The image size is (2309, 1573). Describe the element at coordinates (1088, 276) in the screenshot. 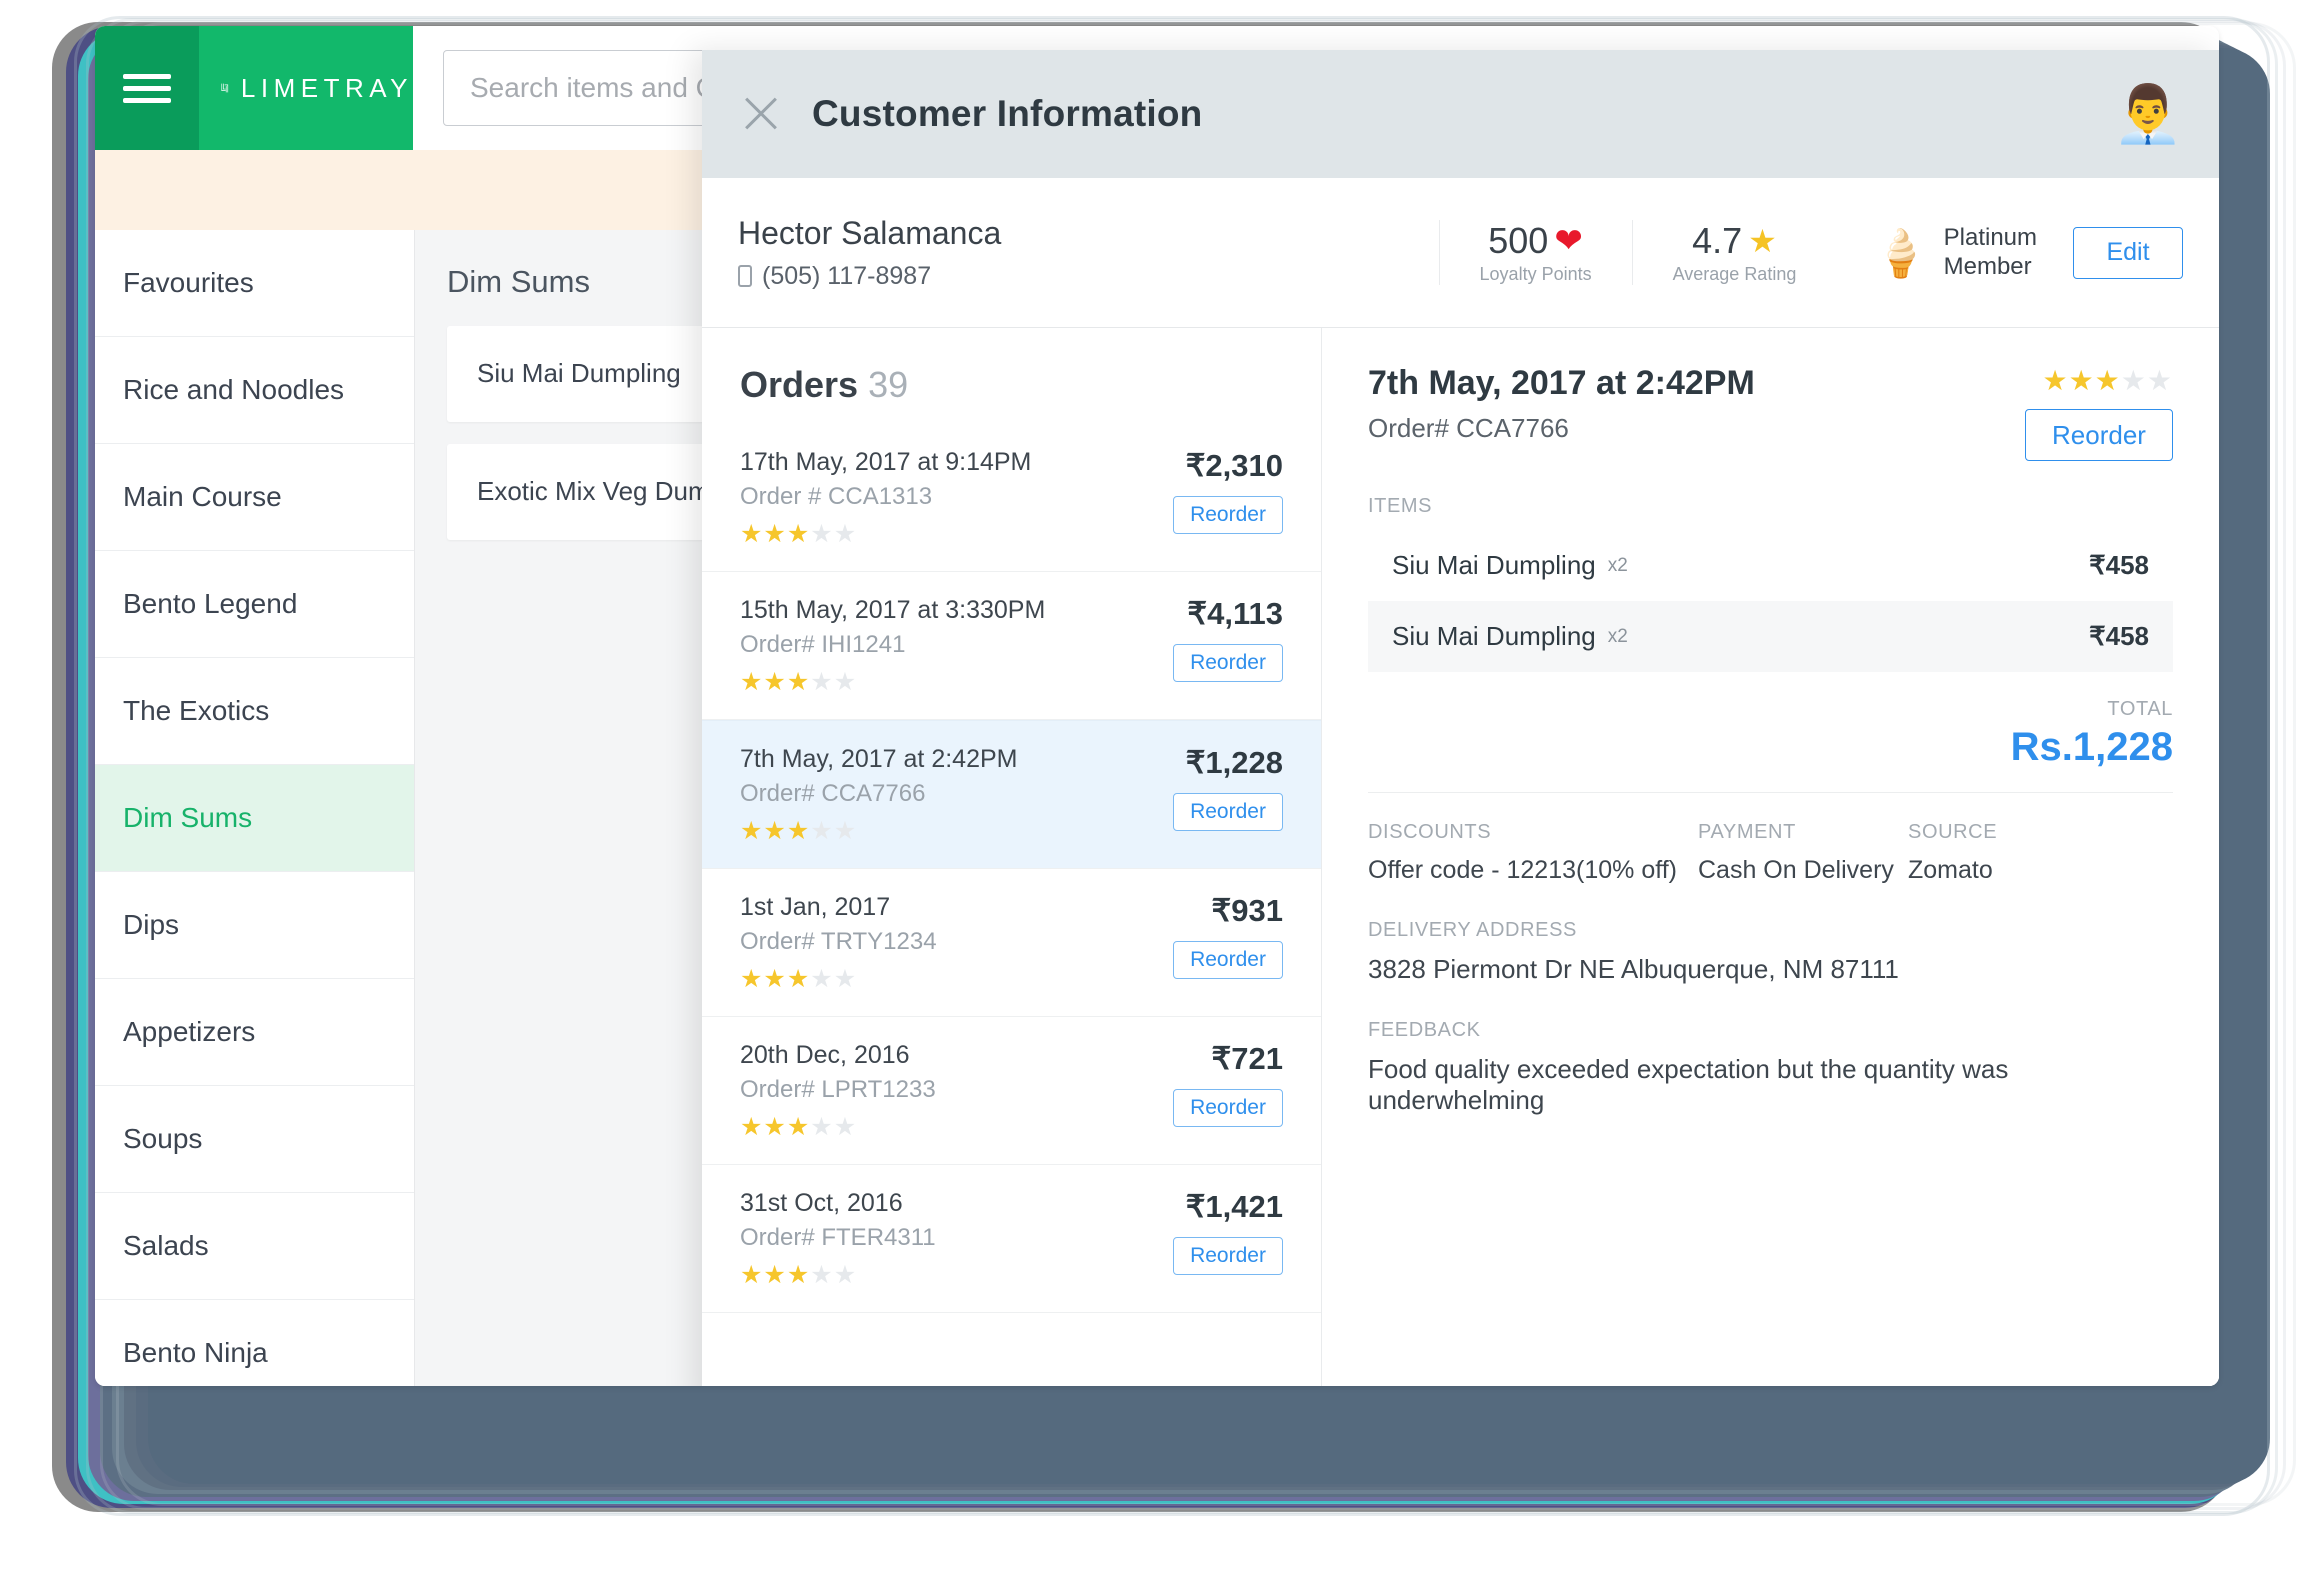

I see `customer-phone: (505) 117-8987` at that location.